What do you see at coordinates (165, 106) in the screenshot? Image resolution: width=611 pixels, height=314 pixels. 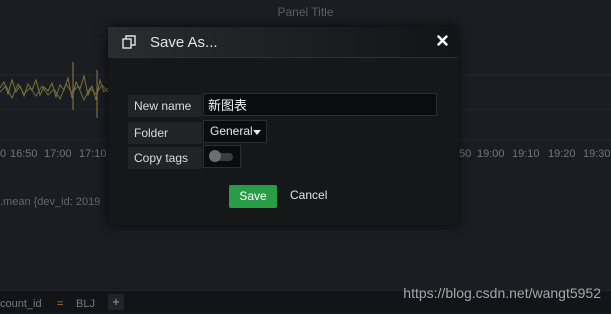 I see `new-name-label: New name` at bounding box center [165, 106].